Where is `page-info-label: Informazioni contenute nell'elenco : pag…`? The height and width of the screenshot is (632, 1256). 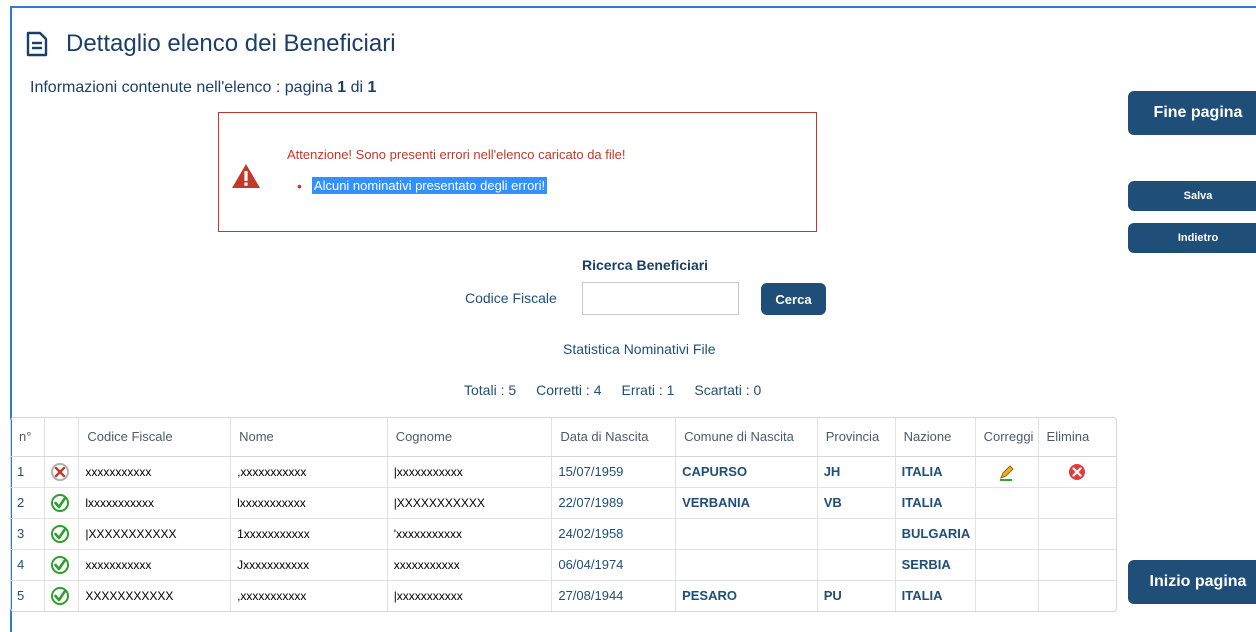
page-info-label: Informazioni contenute nell'elenco : pag… is located at coordinates (184, 87).